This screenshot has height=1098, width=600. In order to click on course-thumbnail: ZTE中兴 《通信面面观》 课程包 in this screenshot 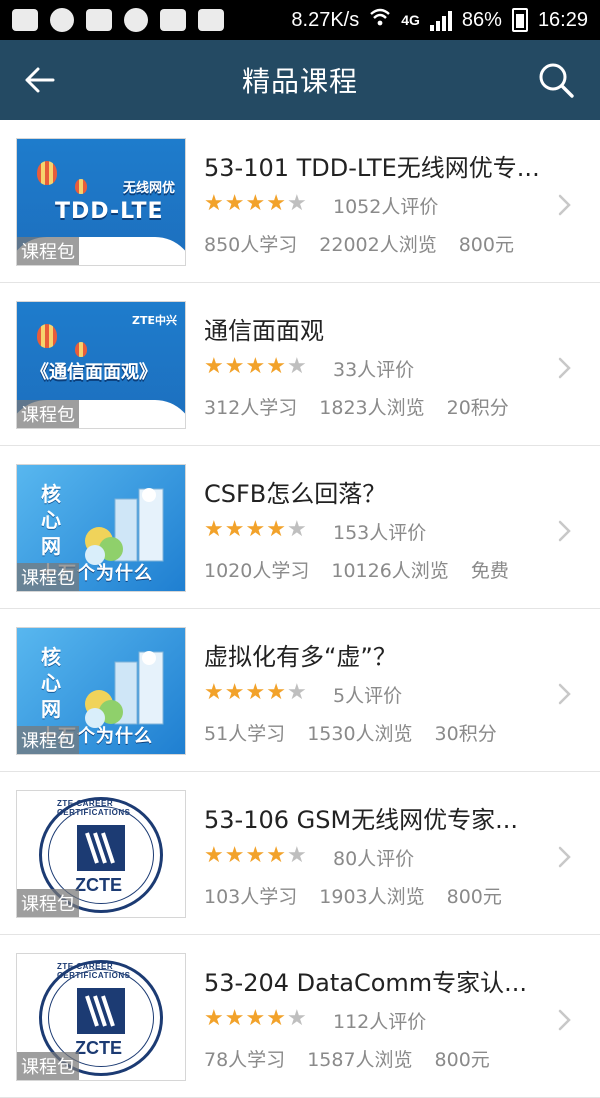, I will do `click(101, 365)`.